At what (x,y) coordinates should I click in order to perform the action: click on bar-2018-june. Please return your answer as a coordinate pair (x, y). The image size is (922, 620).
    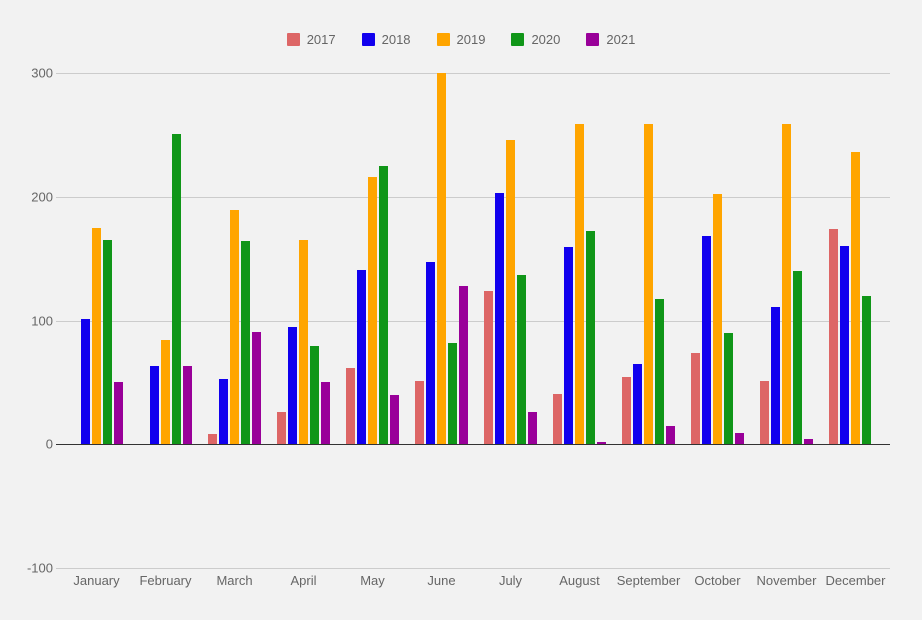
    Looking at the image, I should click on (430, 353).